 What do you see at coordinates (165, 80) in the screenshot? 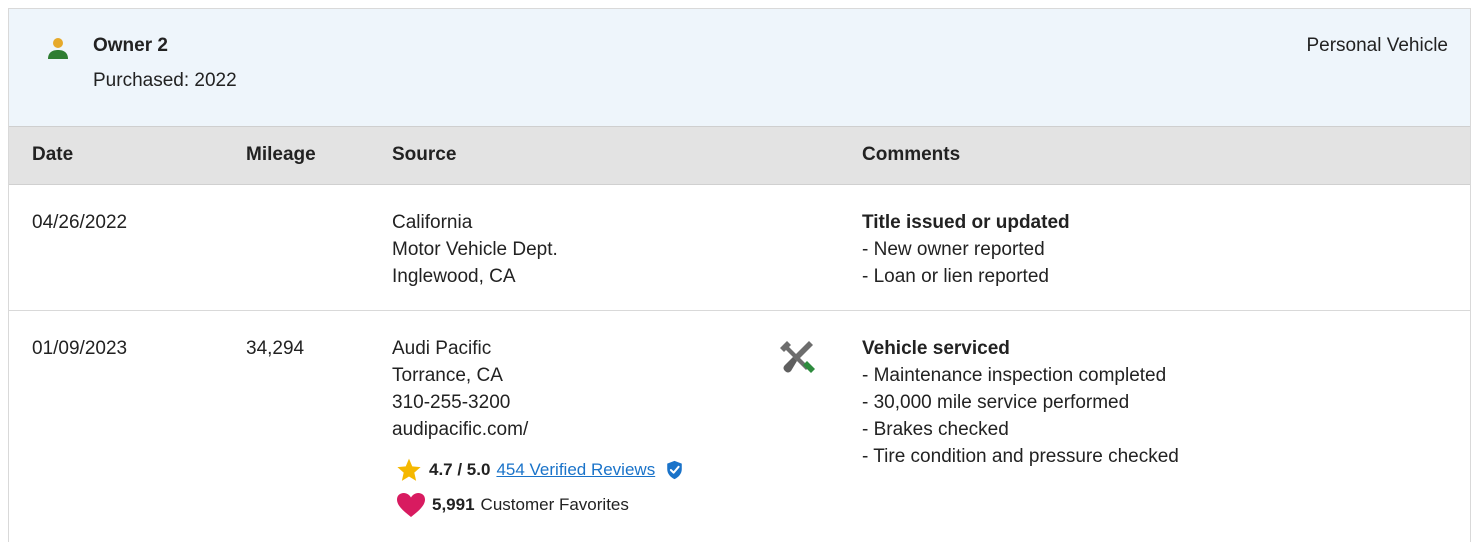
I see `owner-purchased: Purchased: 2022` at bounding box center [165, 80].